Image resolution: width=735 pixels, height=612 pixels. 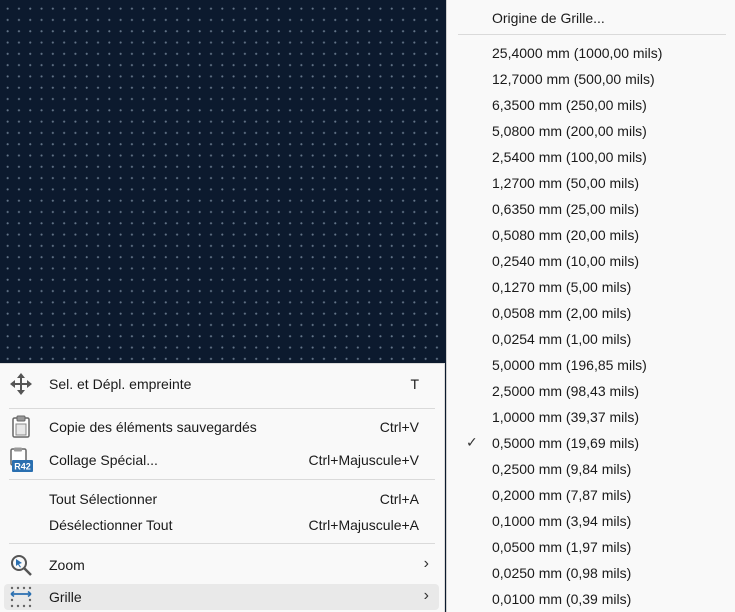 I want to click on grid-size-item: 25,4000 mm (1000,00 mils), so click(x=591, y=53).